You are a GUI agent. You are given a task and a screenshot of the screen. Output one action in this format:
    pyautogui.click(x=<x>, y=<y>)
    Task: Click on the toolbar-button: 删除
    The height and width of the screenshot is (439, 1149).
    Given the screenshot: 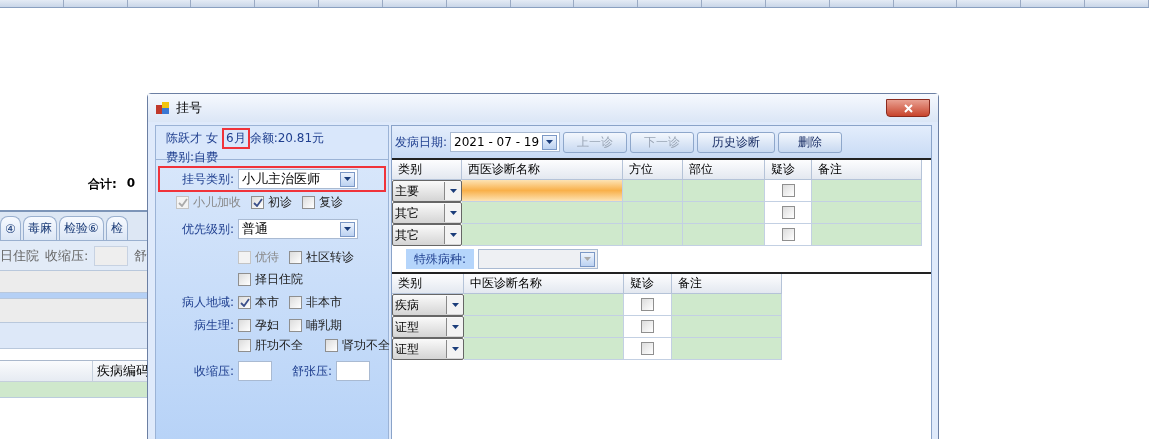 What is the action you would take?
    pyautogui.click(x=810, y=142)
    